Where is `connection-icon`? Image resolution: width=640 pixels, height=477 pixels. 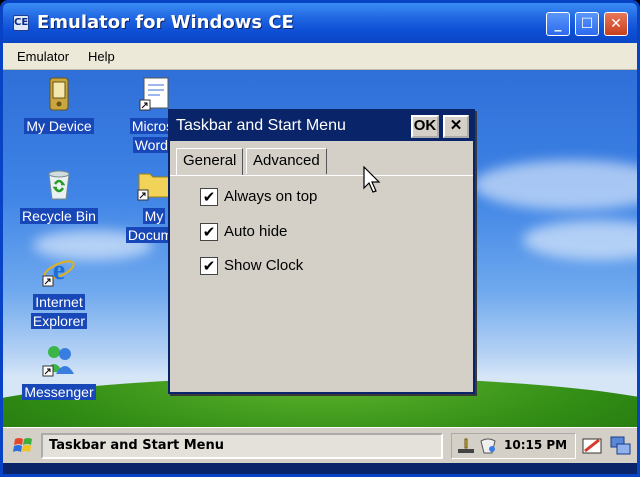
connection-icon is located at coordinates (488, 448).